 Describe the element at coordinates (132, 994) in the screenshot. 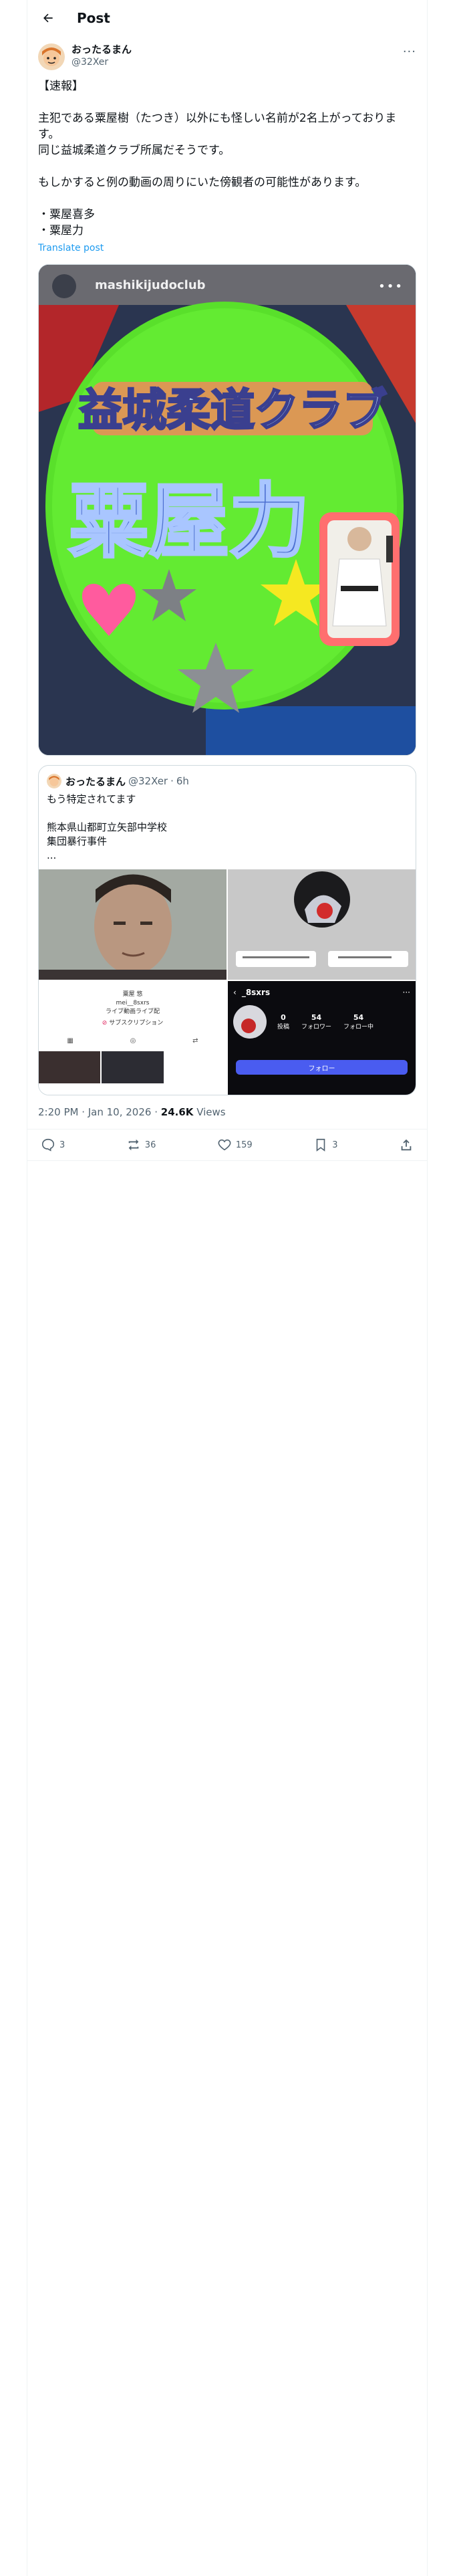

I see `profile-display-name: 粟屋 悠` at that location.